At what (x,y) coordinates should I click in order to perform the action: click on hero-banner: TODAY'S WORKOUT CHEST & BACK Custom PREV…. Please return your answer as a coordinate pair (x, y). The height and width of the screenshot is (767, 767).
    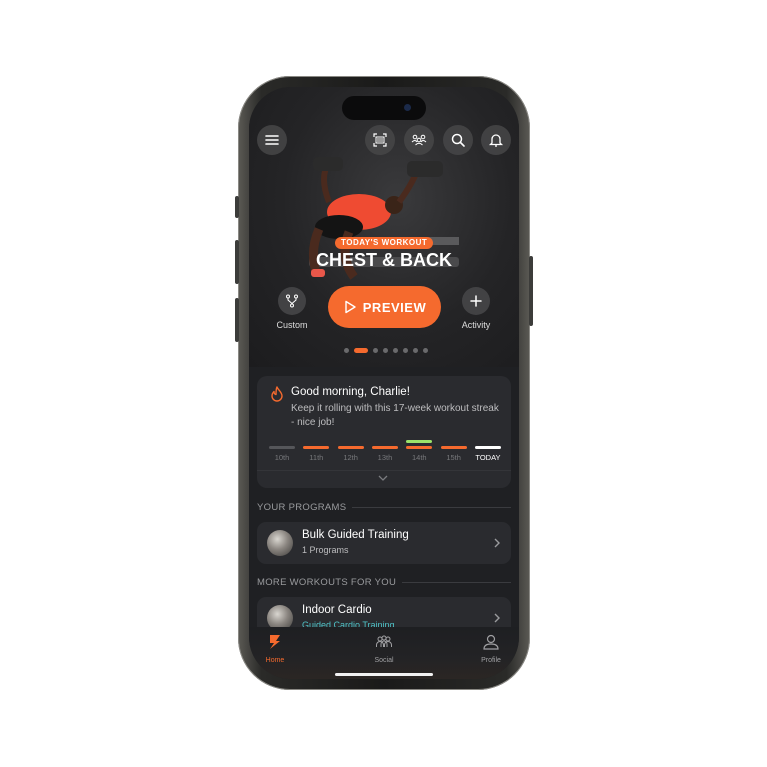
    Looking at the image, I should click on (384, 227).